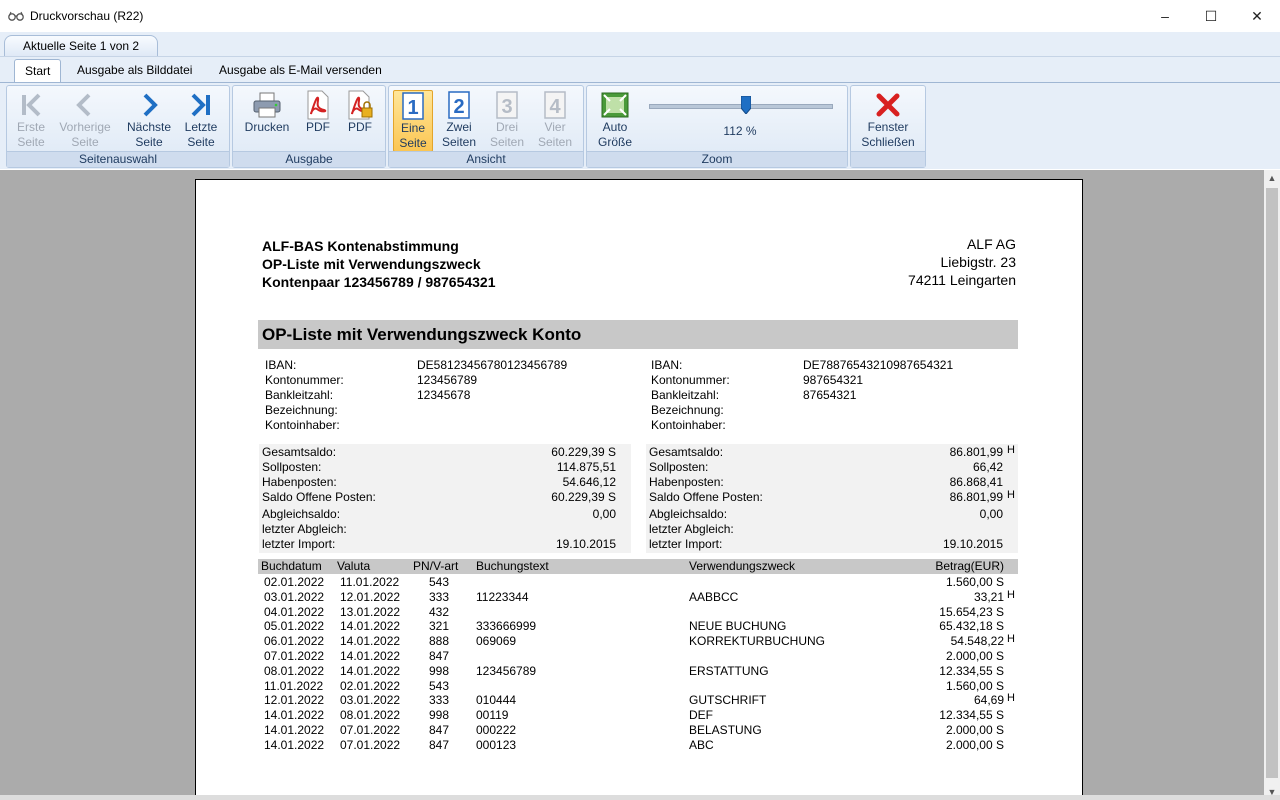 Image resolution: width=1280 pixels, height=800 pixels. I want to click on pdf-icon, so click(318, 105).